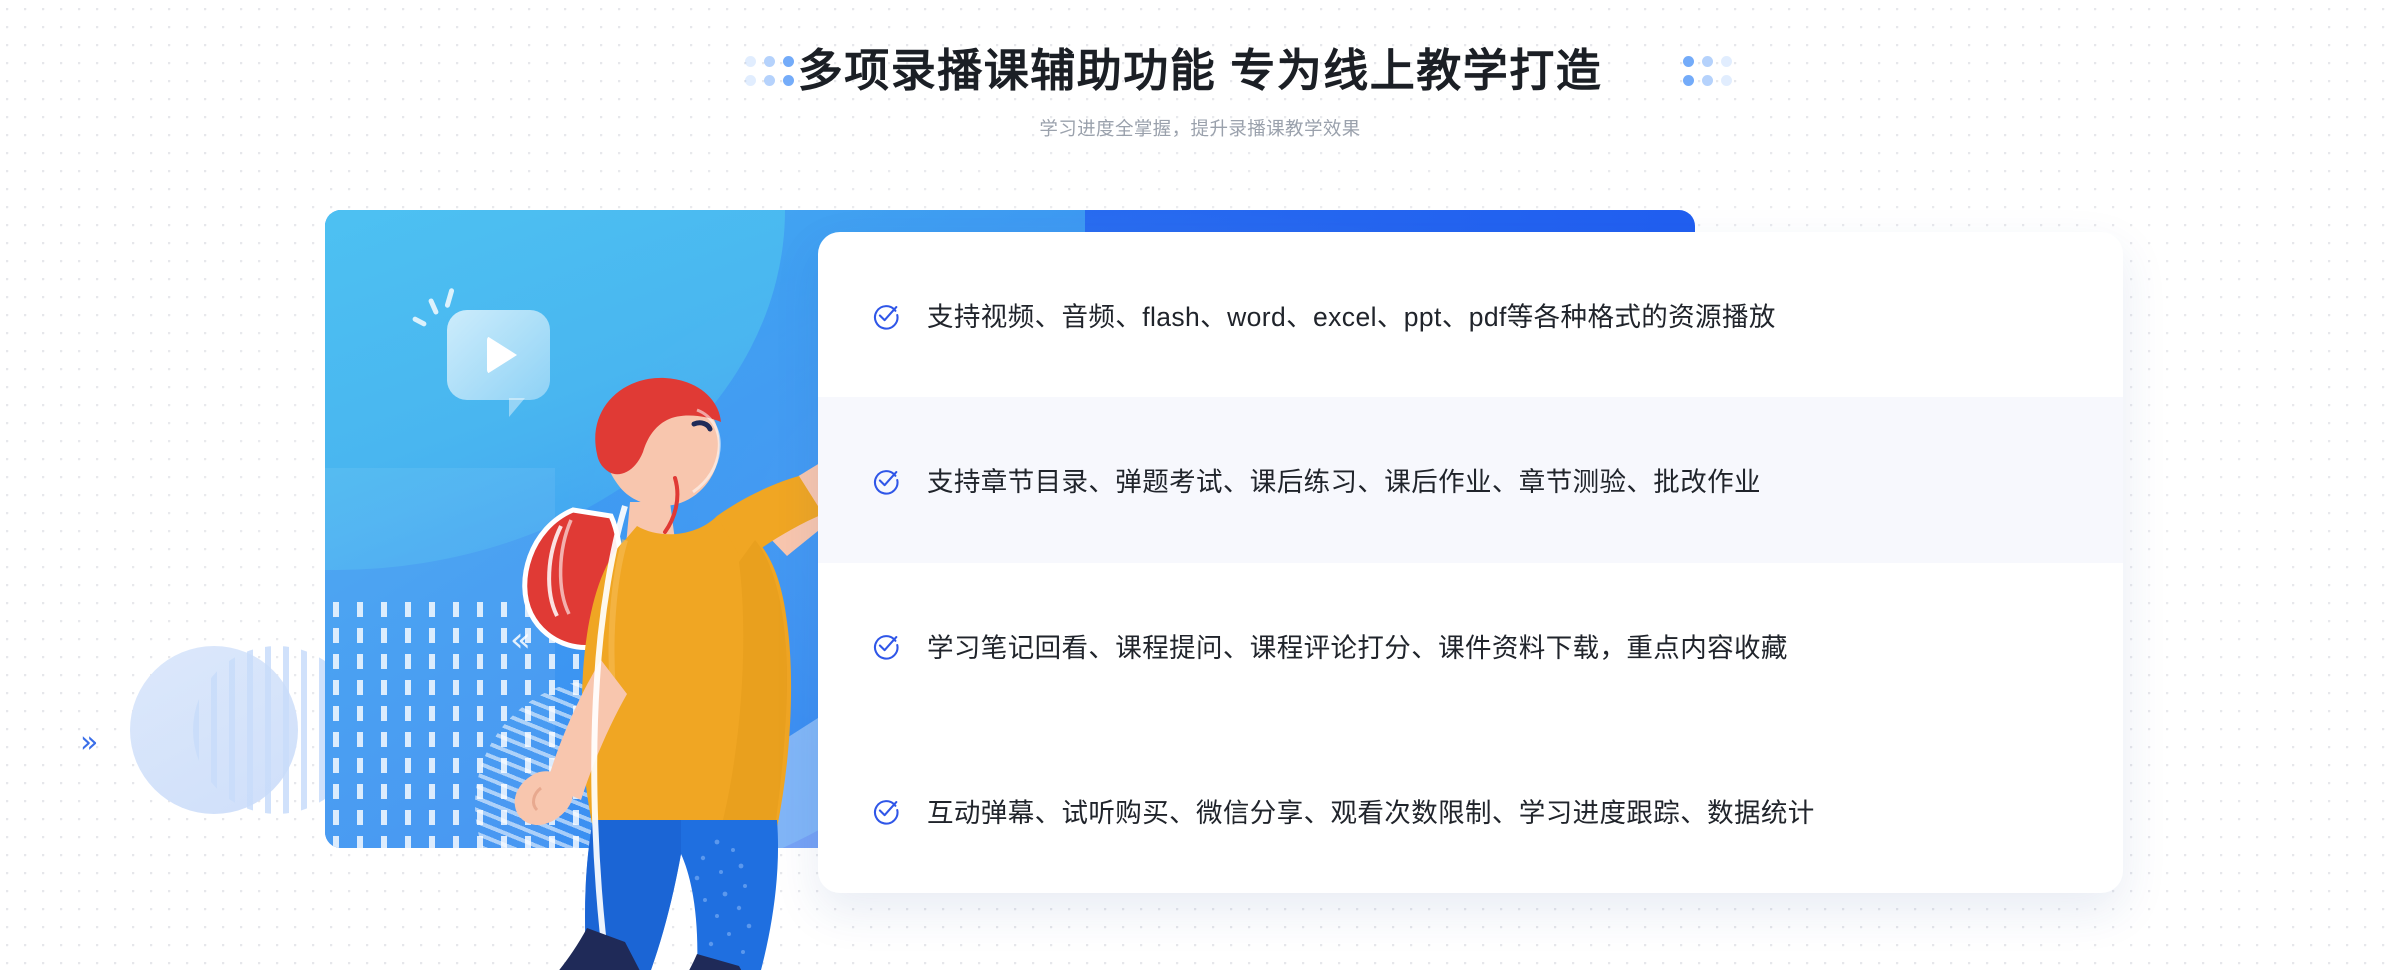  I want to click on feature-text: 支持章节目录、弹题考试、课后练习、课后作业、章节测验、批改作业, so click(1344, 482).